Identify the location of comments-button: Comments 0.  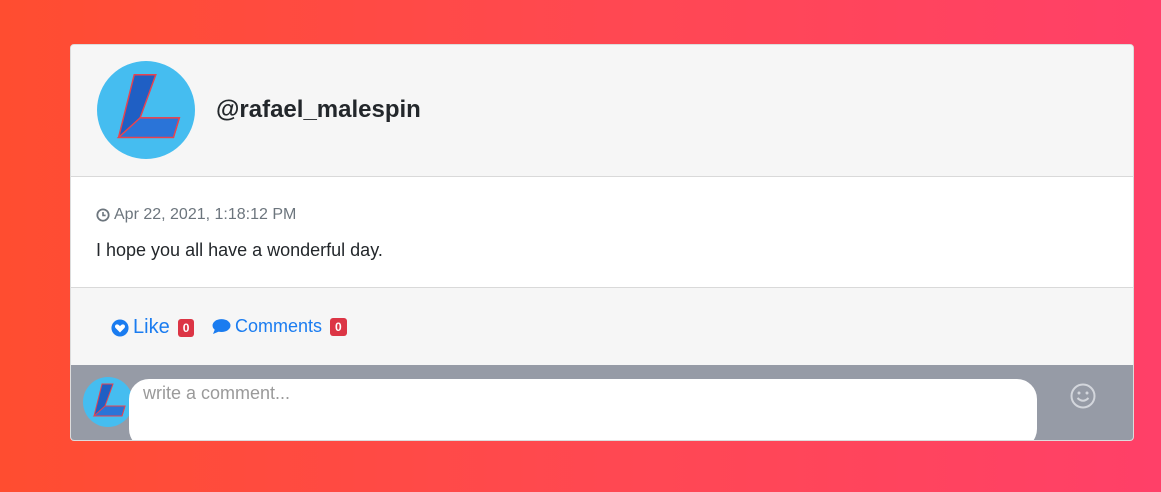
(279, 326).